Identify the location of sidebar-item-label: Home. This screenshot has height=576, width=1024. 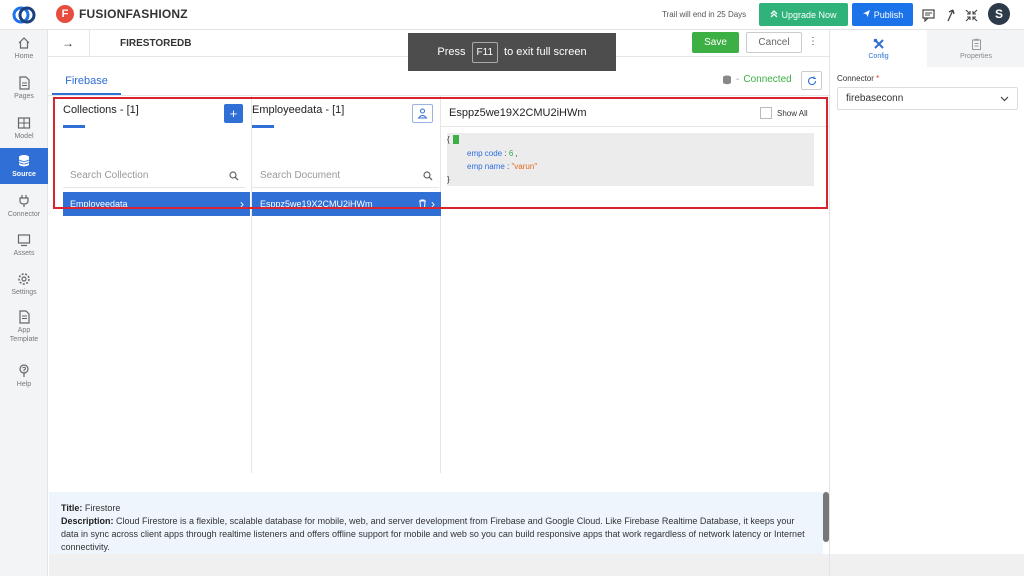
(24, 56).